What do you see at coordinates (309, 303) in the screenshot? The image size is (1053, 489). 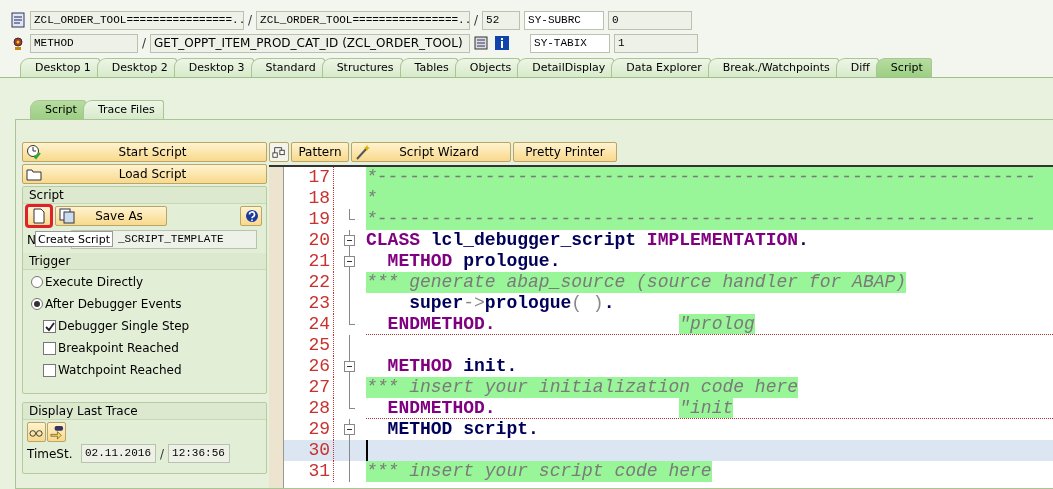 I see `line-number: 23` at bounding box center [309, 303].